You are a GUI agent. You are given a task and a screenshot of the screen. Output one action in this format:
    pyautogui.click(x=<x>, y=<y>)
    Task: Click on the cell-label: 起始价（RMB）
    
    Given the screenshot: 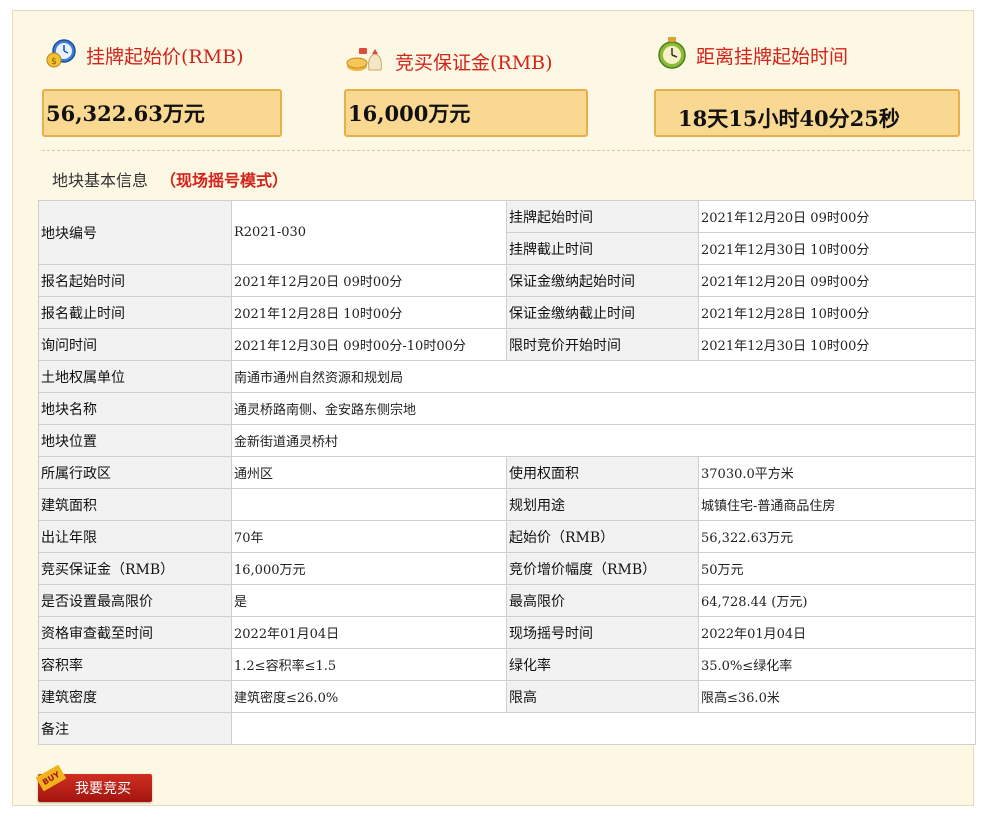 What is the action you would take?
    pyautogui.click(x=602, y=536)
    